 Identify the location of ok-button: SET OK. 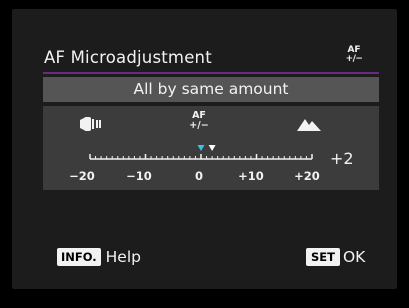
(335, 257).